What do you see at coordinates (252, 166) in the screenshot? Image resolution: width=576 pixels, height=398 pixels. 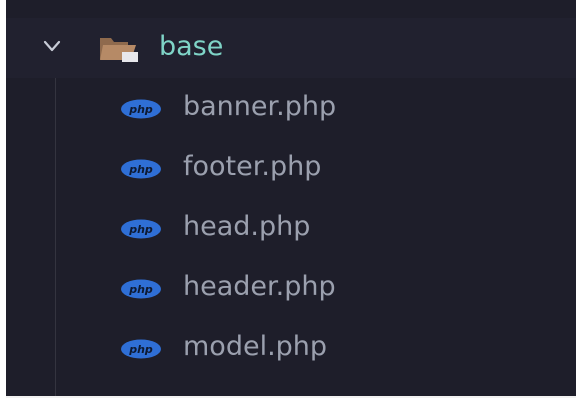 I see `file-label: footer.php` at bounding box center [252, 166].